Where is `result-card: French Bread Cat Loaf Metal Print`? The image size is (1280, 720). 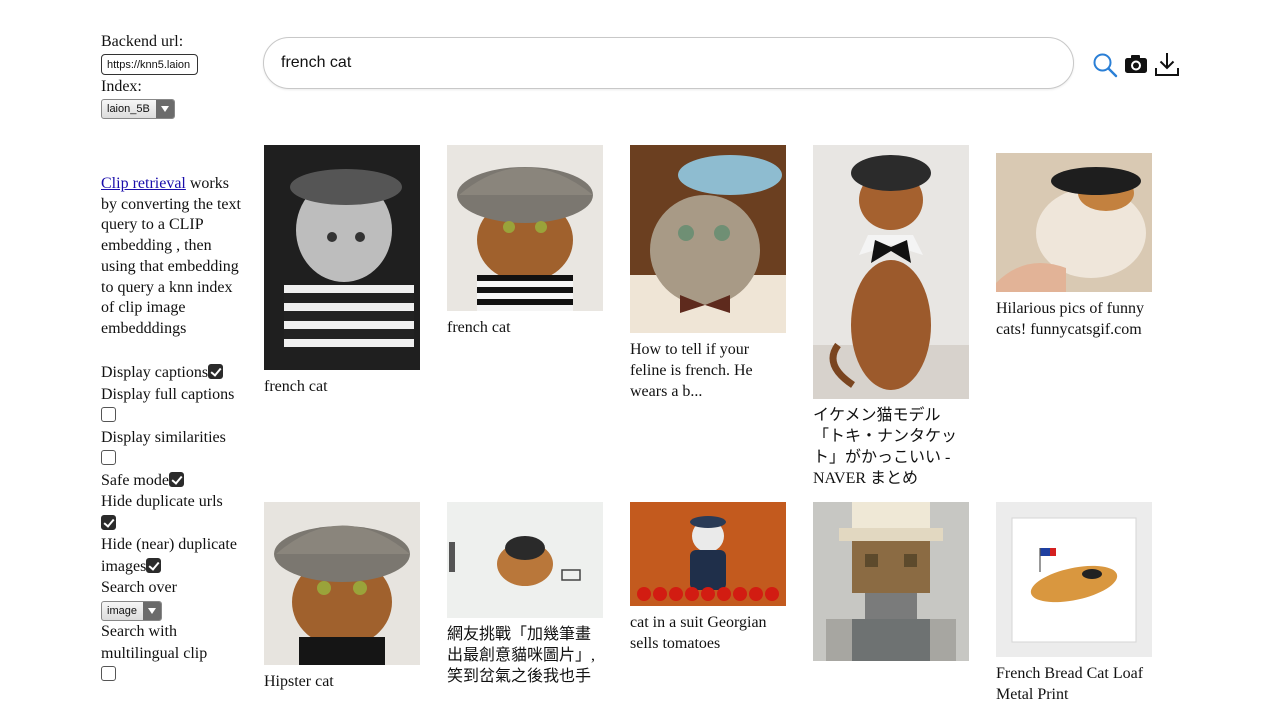
result-card: French Bread Cat Loaf Metal Print is located at coordinates (1074, 603).